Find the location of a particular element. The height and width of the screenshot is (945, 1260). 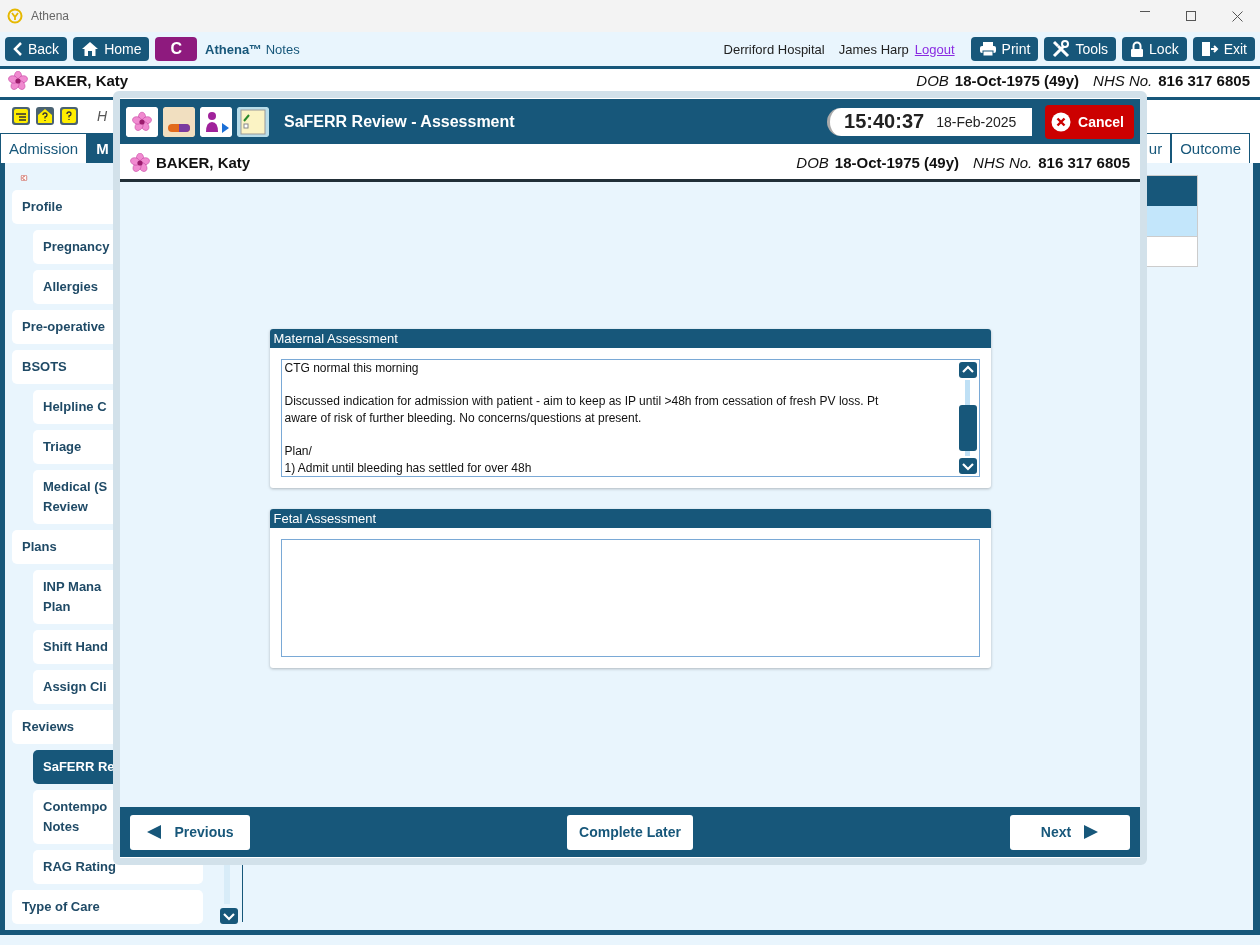

logout-link: Logout is located at coordinates (934, 49).